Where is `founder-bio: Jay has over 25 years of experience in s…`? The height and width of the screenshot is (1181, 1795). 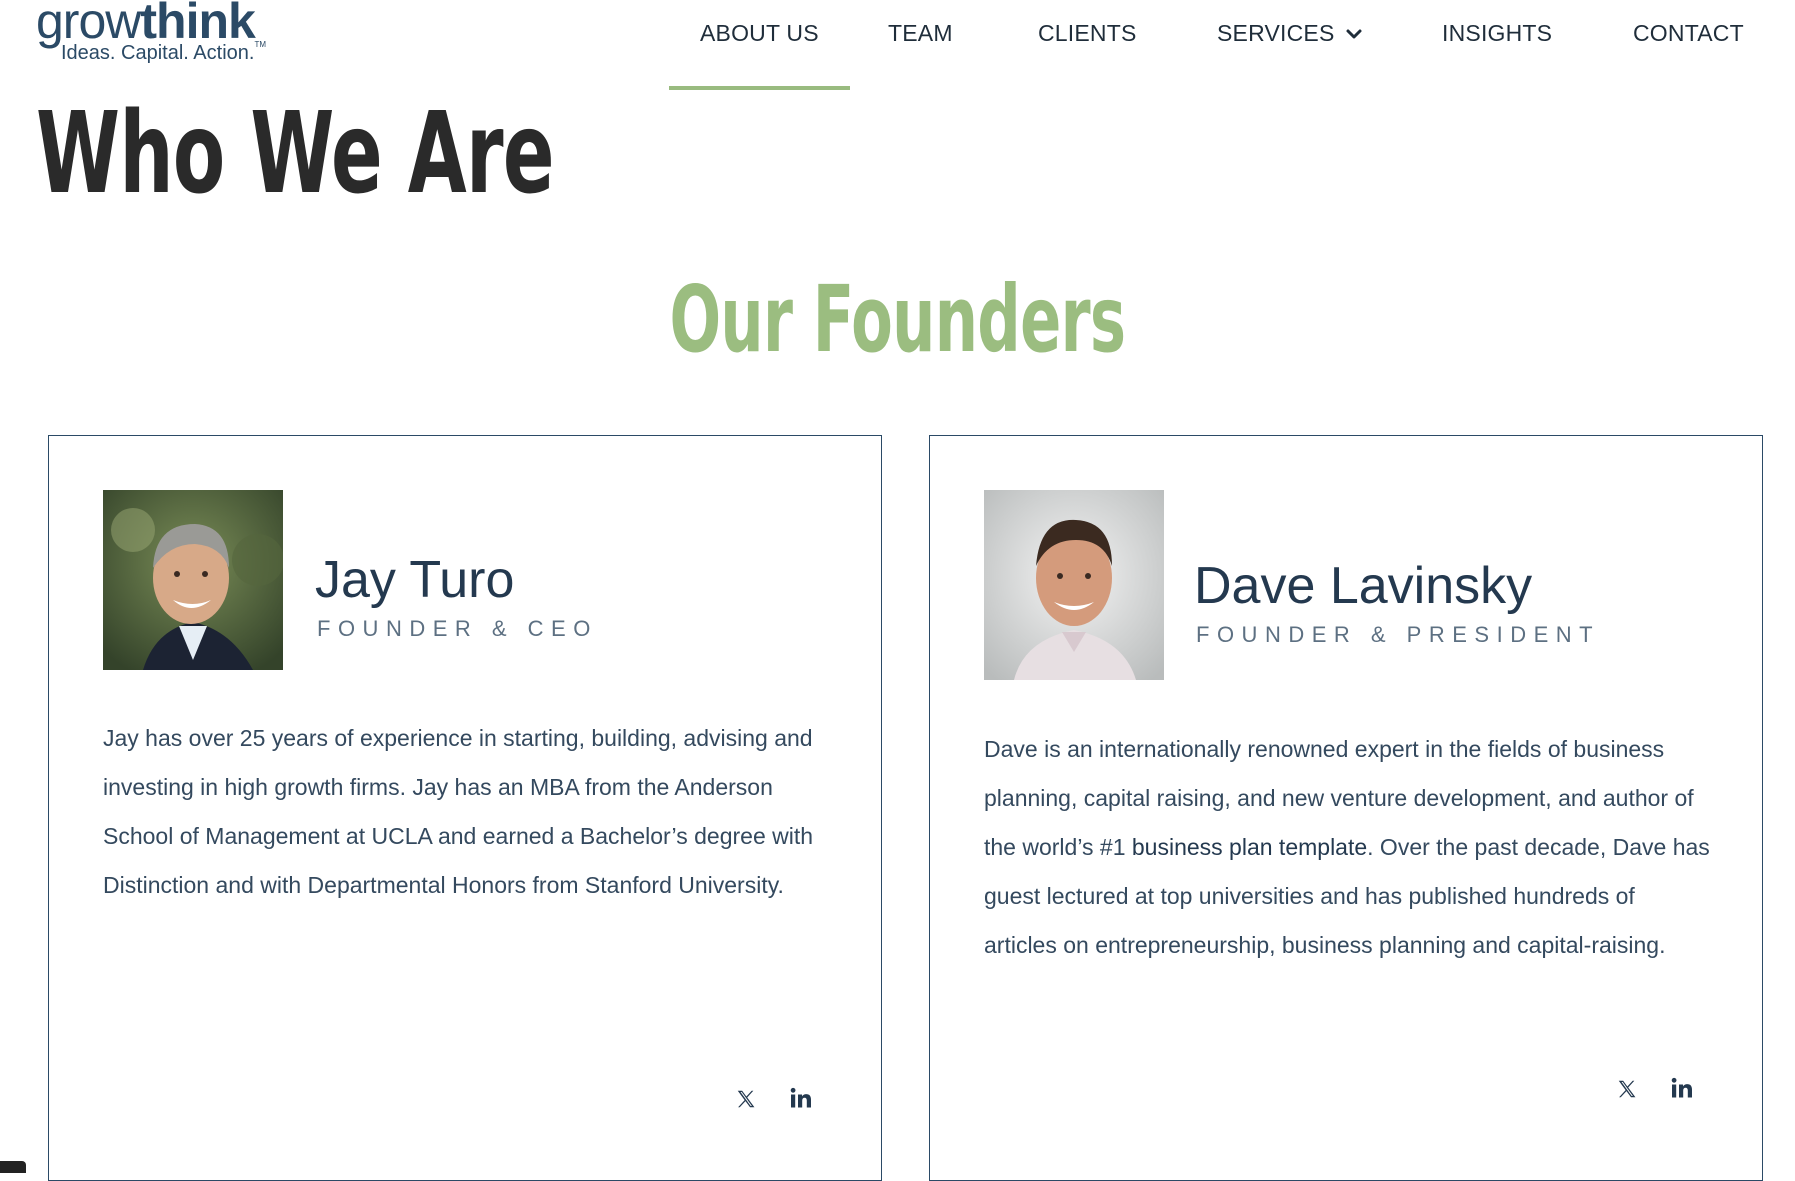 founder-bio: Jay has over 25 years of experience in s… is located at coordinates (458, 811).